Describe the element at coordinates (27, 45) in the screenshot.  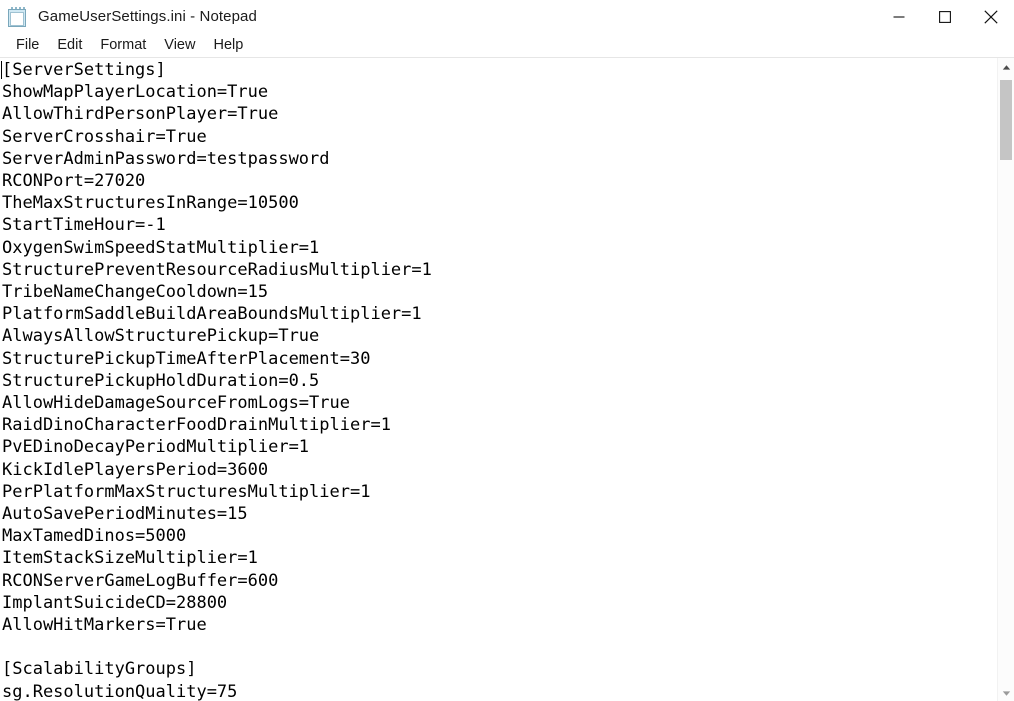
I see `menu-item-file: File` at that location.